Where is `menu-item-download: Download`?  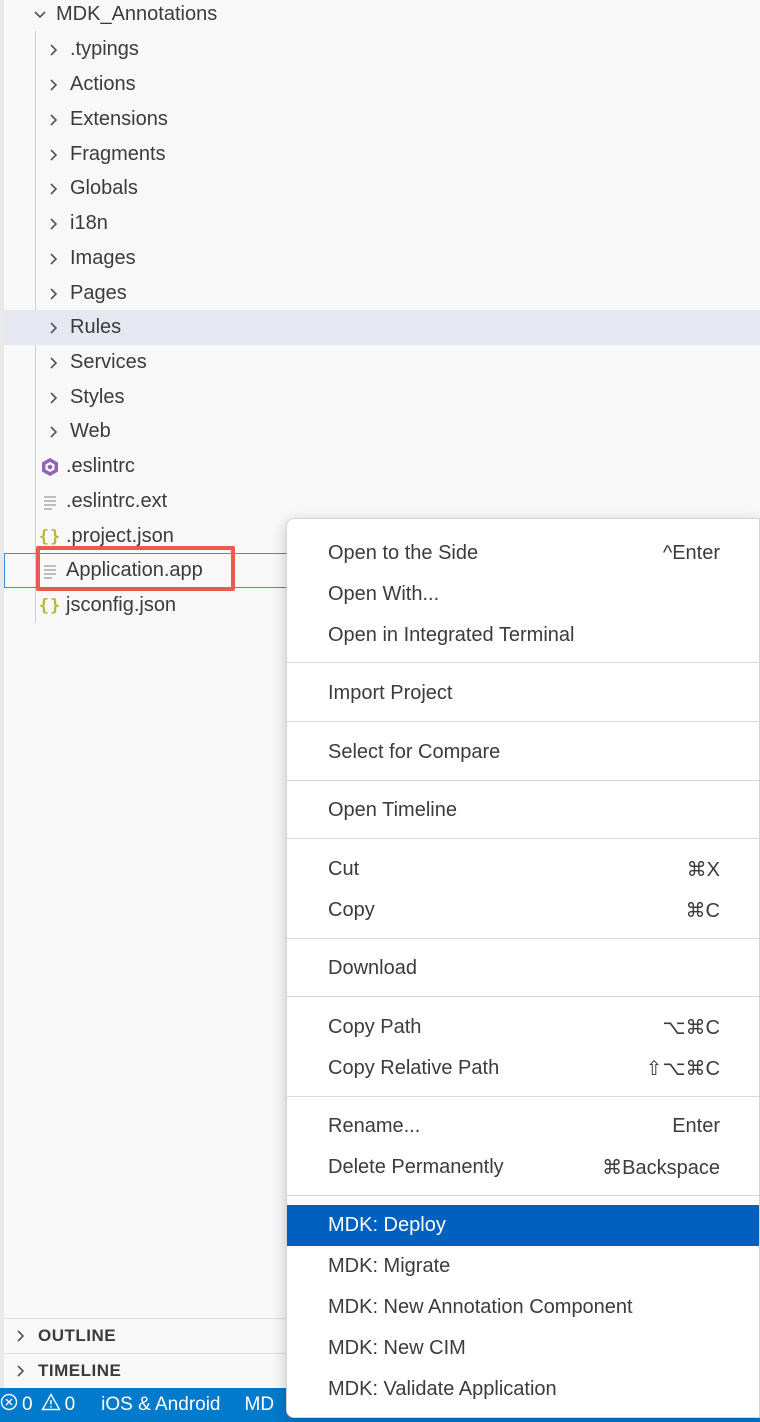
menu-item-download: Download is located at coordinates (523, 968).